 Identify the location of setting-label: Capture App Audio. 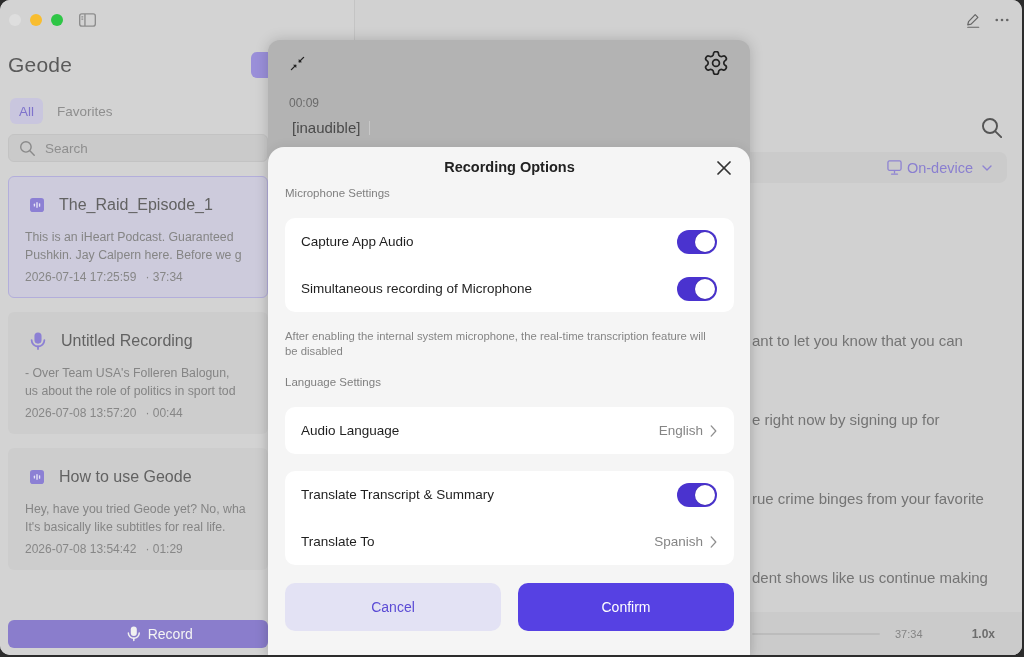
(357, 241).